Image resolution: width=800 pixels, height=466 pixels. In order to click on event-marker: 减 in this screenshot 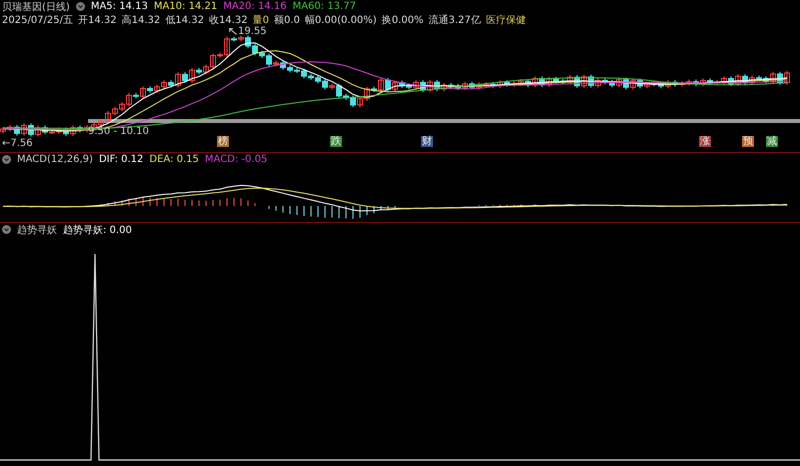, I will do `click(772, 141)`.